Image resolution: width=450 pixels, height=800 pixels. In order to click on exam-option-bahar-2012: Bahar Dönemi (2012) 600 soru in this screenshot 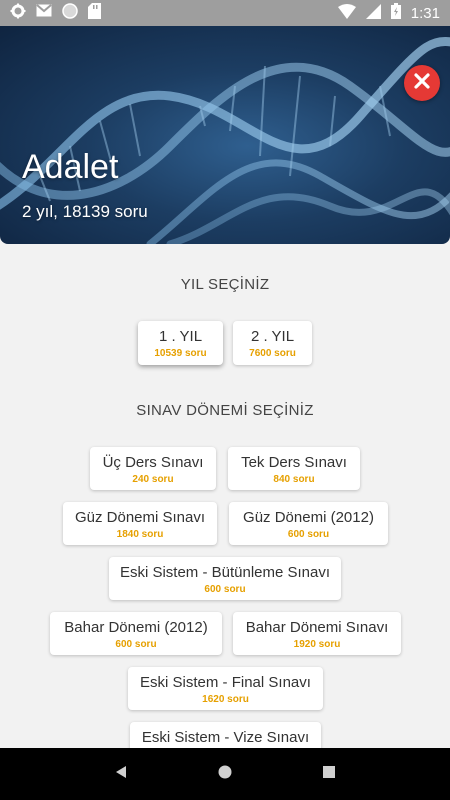, I will do `click(136, 633)`.